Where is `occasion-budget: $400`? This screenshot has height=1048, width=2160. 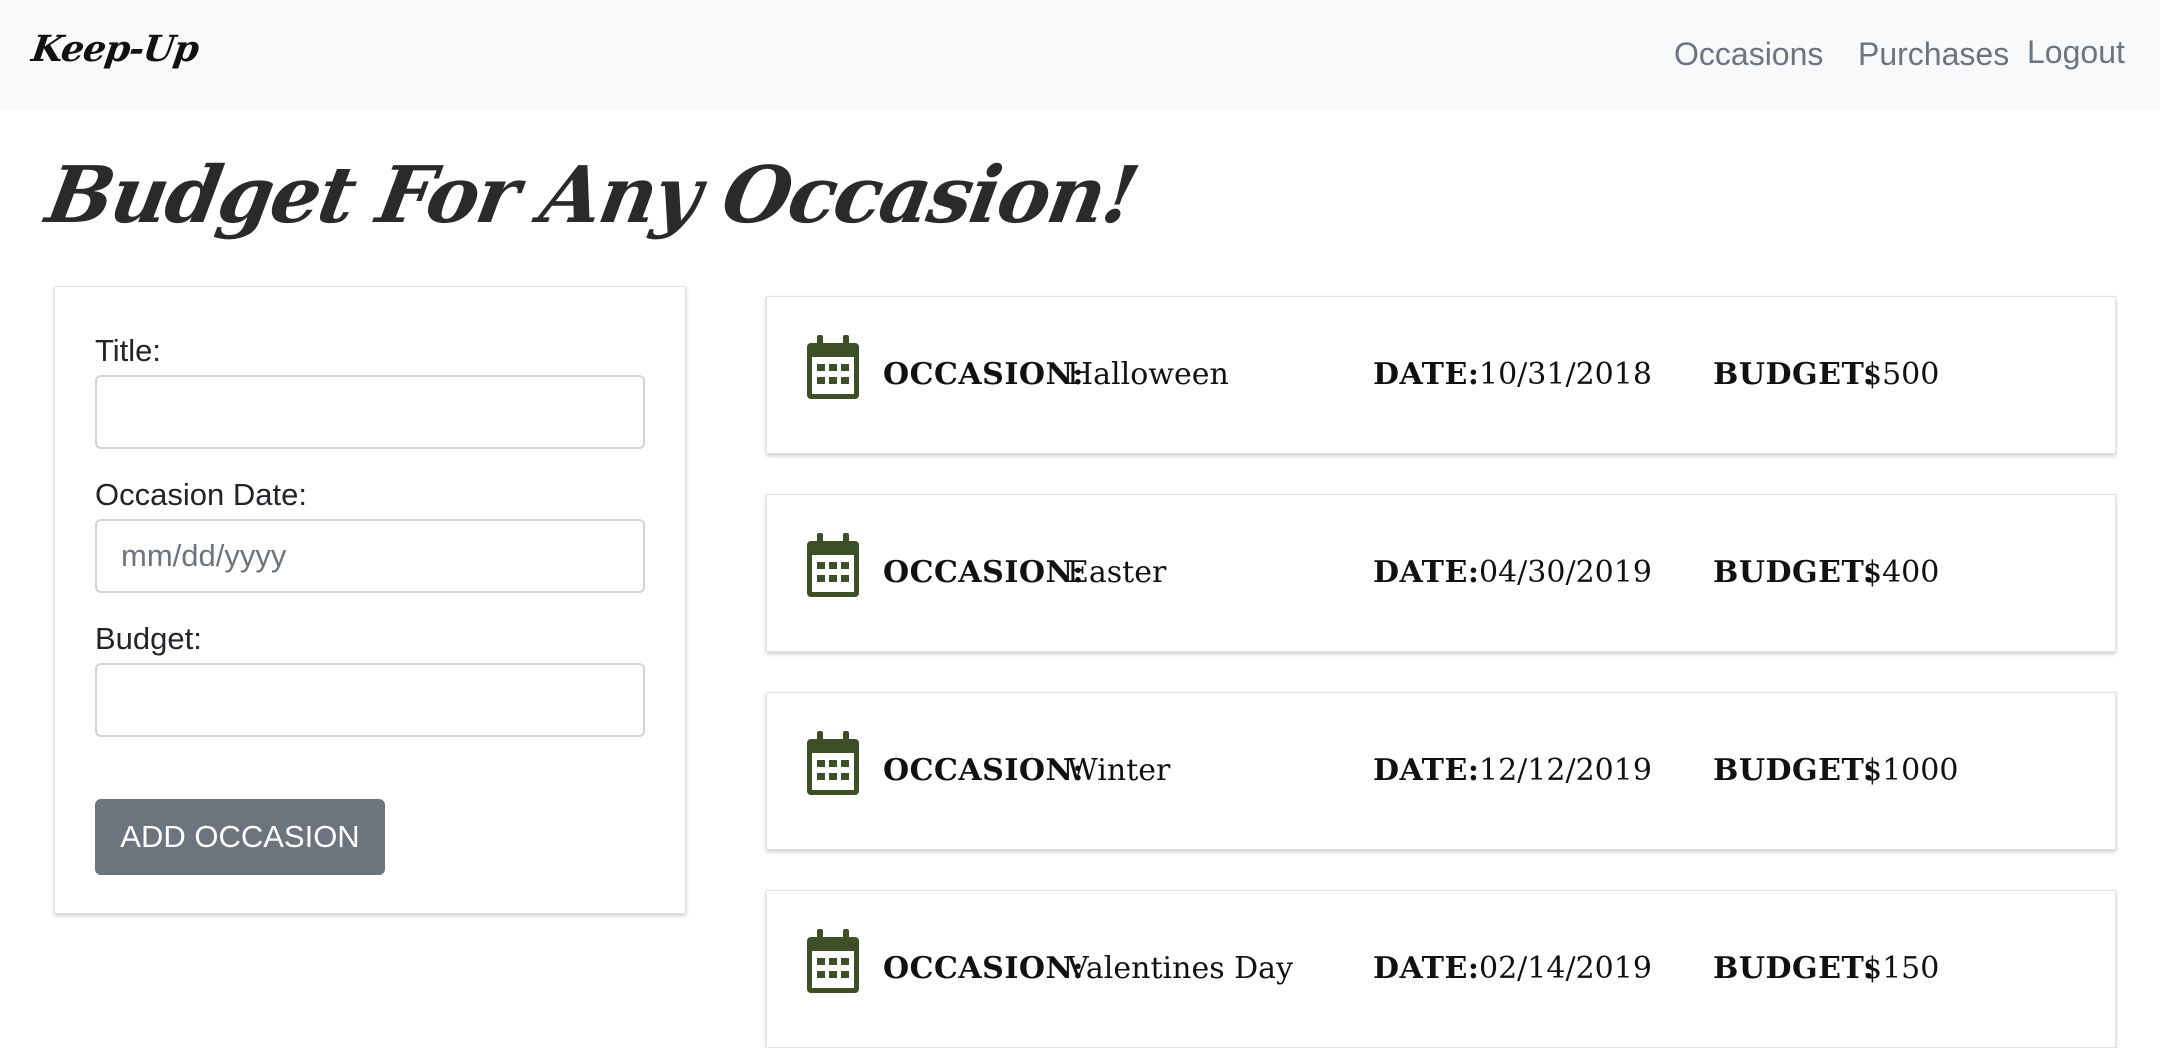
occasion-budget: $400 is located at coordinates (1901, 572).